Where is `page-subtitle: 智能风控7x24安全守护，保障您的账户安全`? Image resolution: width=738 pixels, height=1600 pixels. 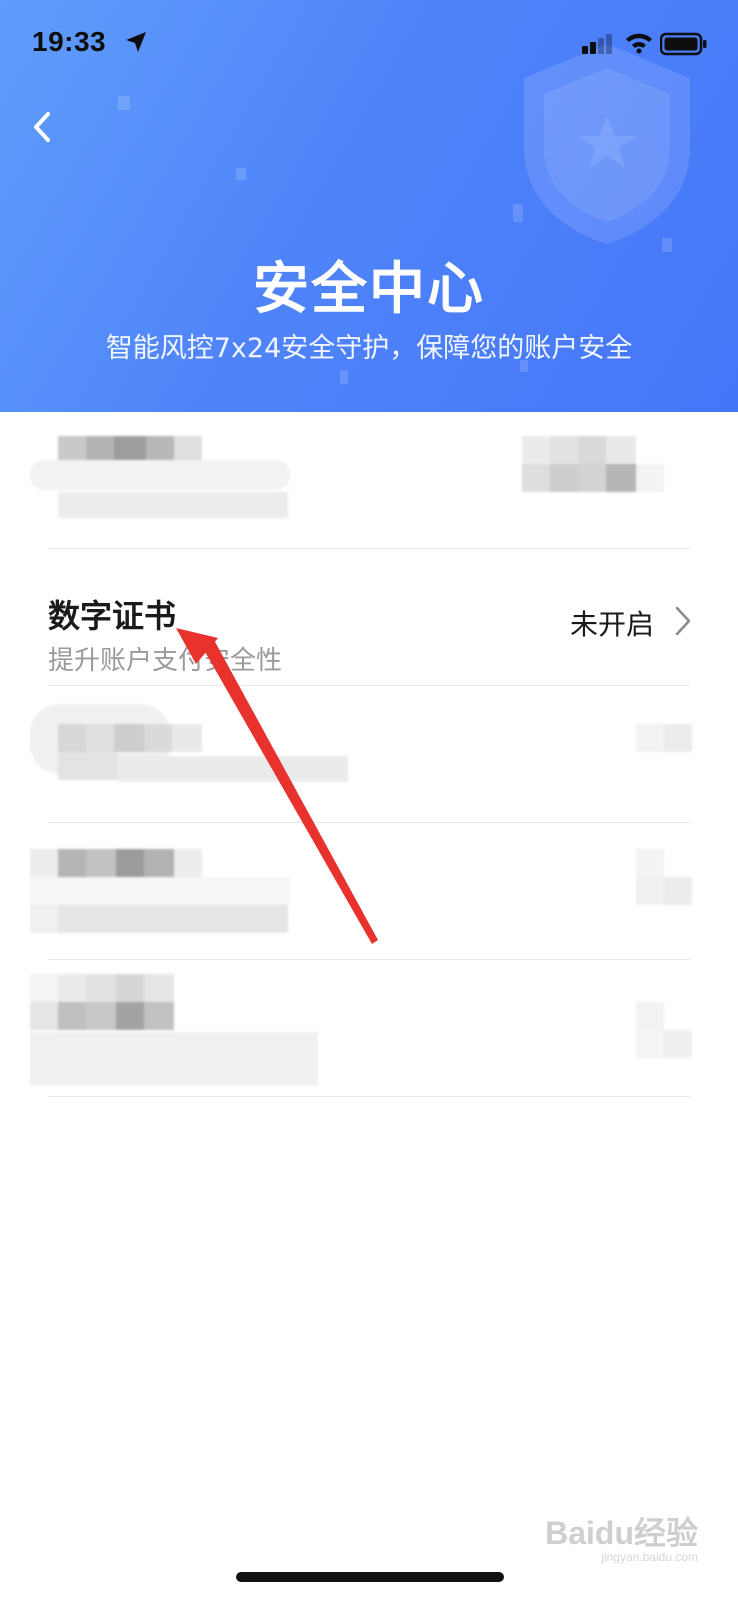
page-subtitle: 智能风控7x24安全守护，保障您的账户安全 is located at coordinates (369, 348).